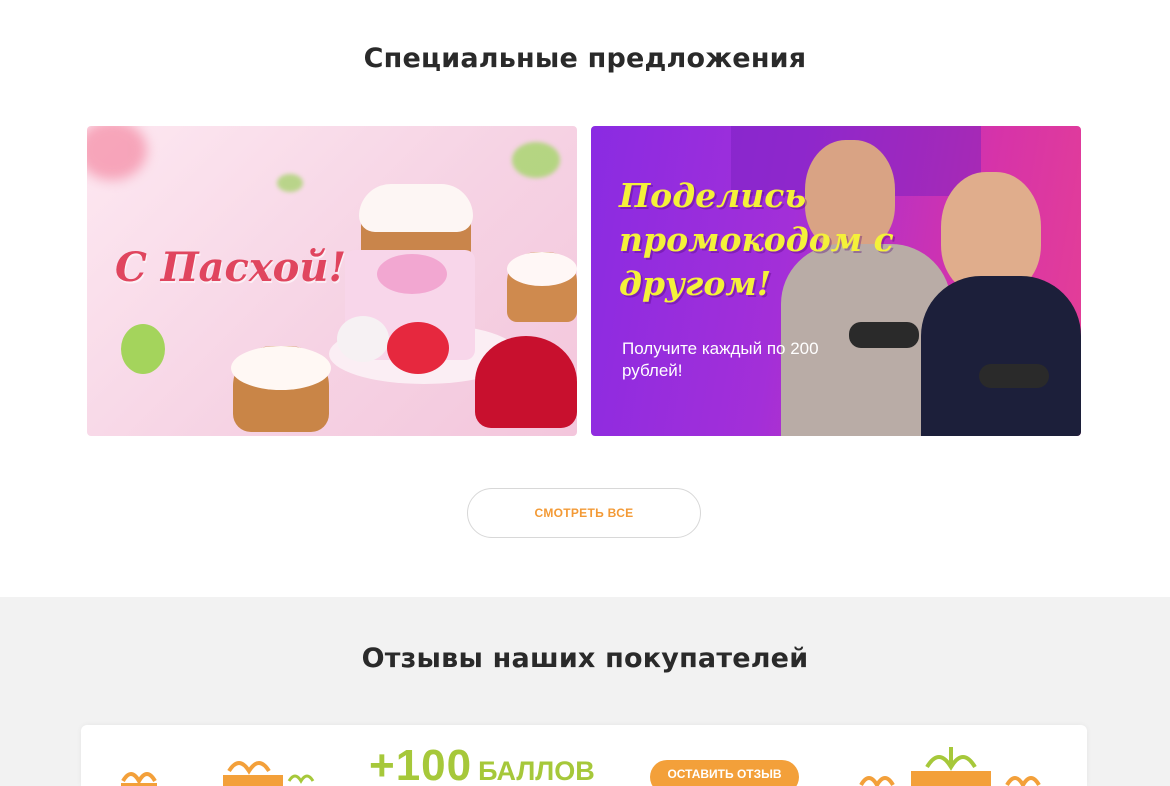  I want to click on person-right-jacket, so click(1001, 356).